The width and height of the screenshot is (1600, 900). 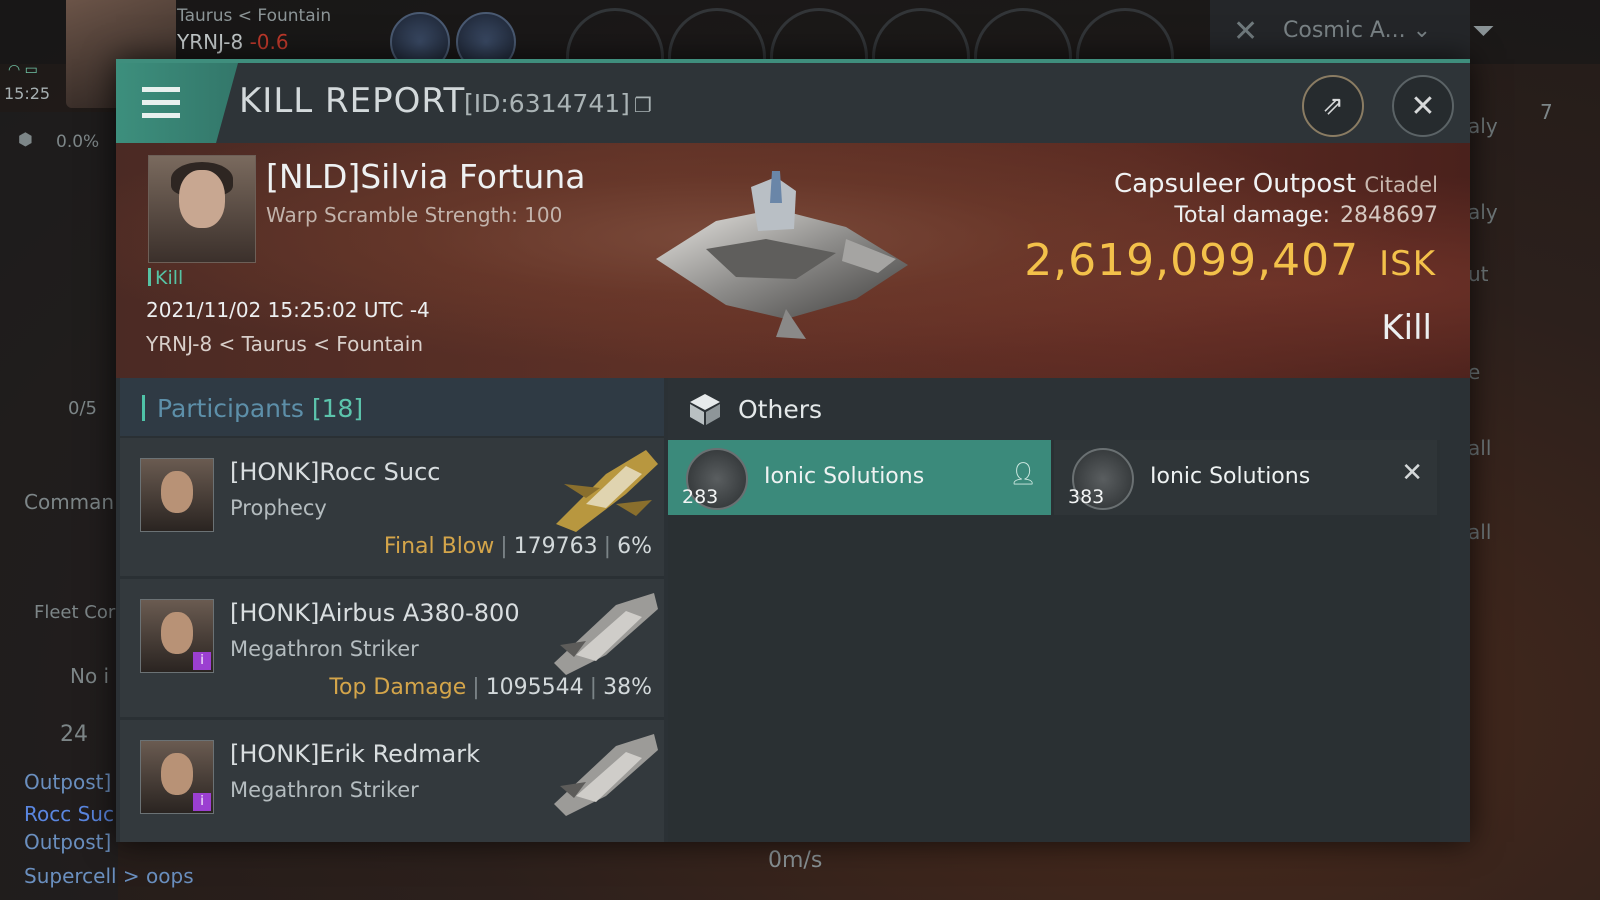 I want to click on victim-ship-name: Capsuleer Outpost, so click(x=1235, y=184).